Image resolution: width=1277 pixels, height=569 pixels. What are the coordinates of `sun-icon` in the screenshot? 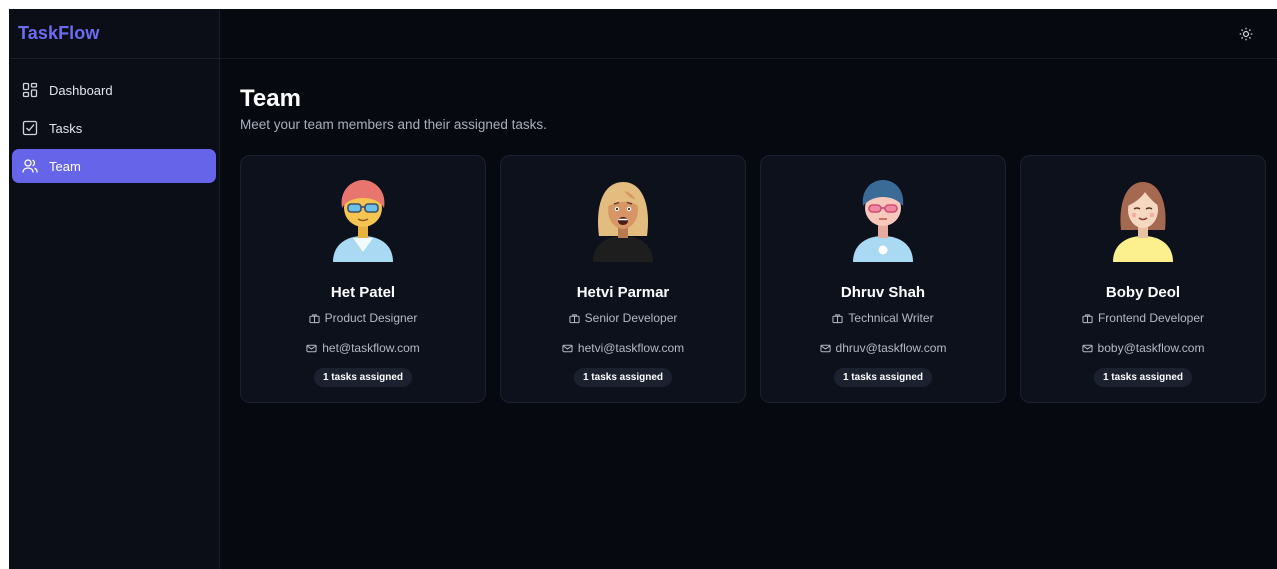 It's located at (1246, 33).